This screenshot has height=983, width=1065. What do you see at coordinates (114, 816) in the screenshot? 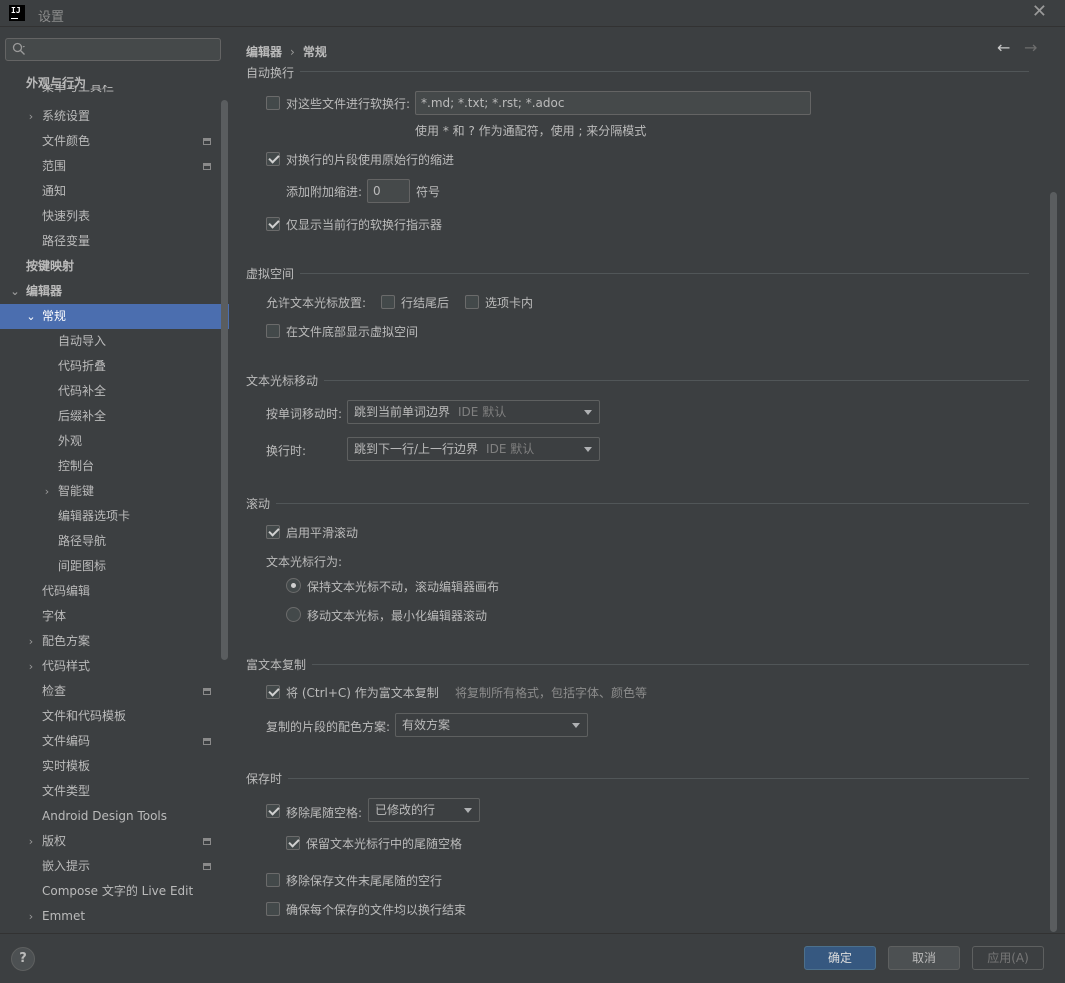
I see `sidebar-item-android-design-tools: Android Design Tools` at bounding box center [114, 816].